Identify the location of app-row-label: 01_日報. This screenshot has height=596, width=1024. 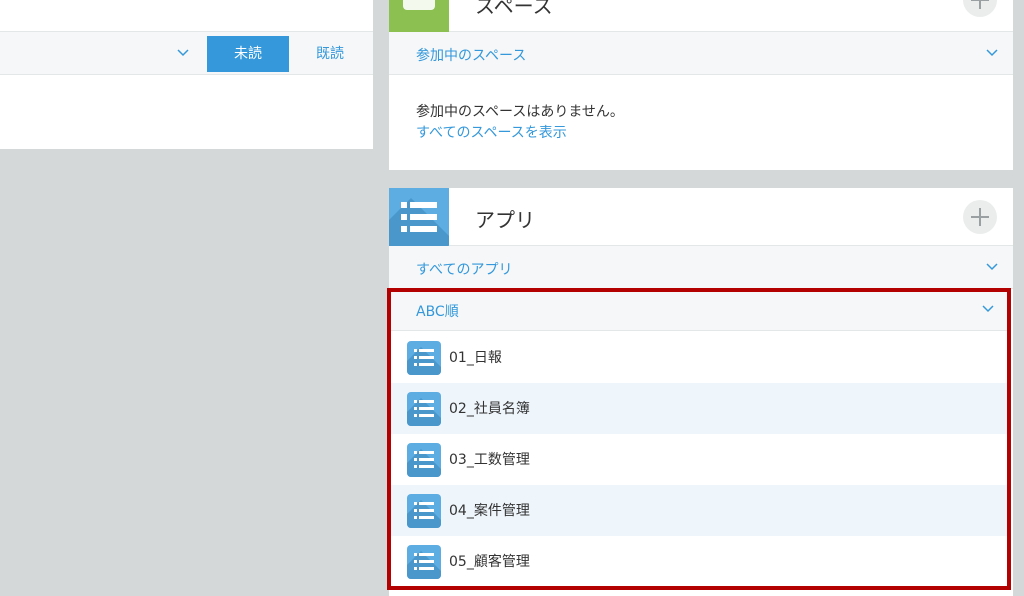
(475, 358).